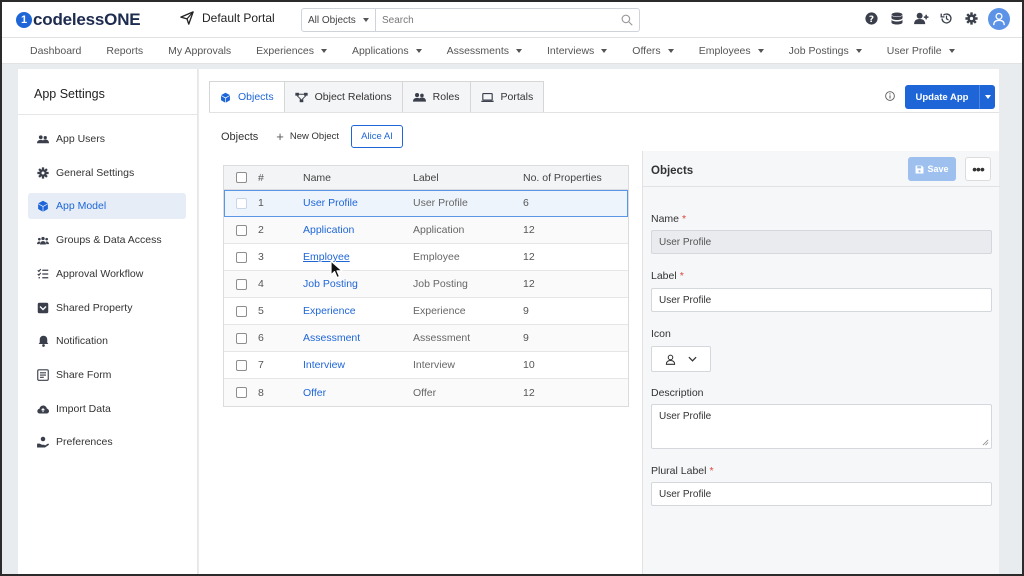 This screenshot has width=1024, height=576. I want to click on avatar, so click(999, 19).